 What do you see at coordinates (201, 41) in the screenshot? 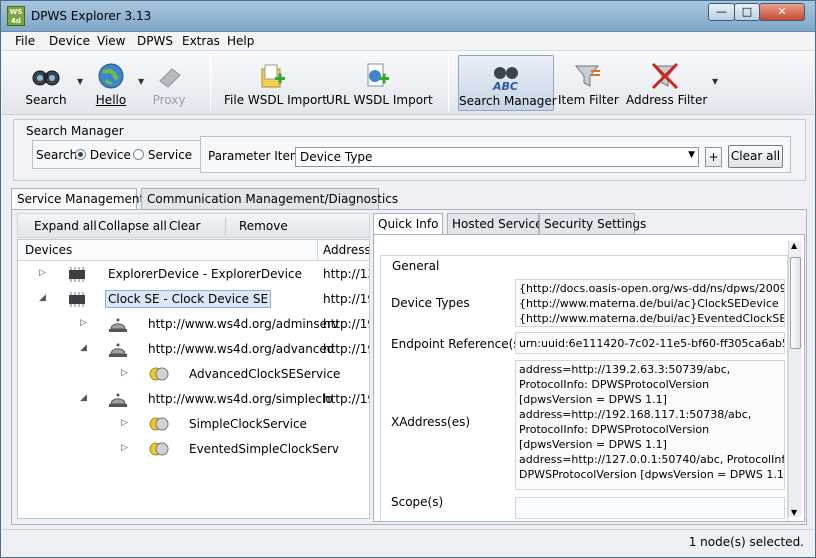
I see `menu-extras: Extras` at bounding box center [201, 41].